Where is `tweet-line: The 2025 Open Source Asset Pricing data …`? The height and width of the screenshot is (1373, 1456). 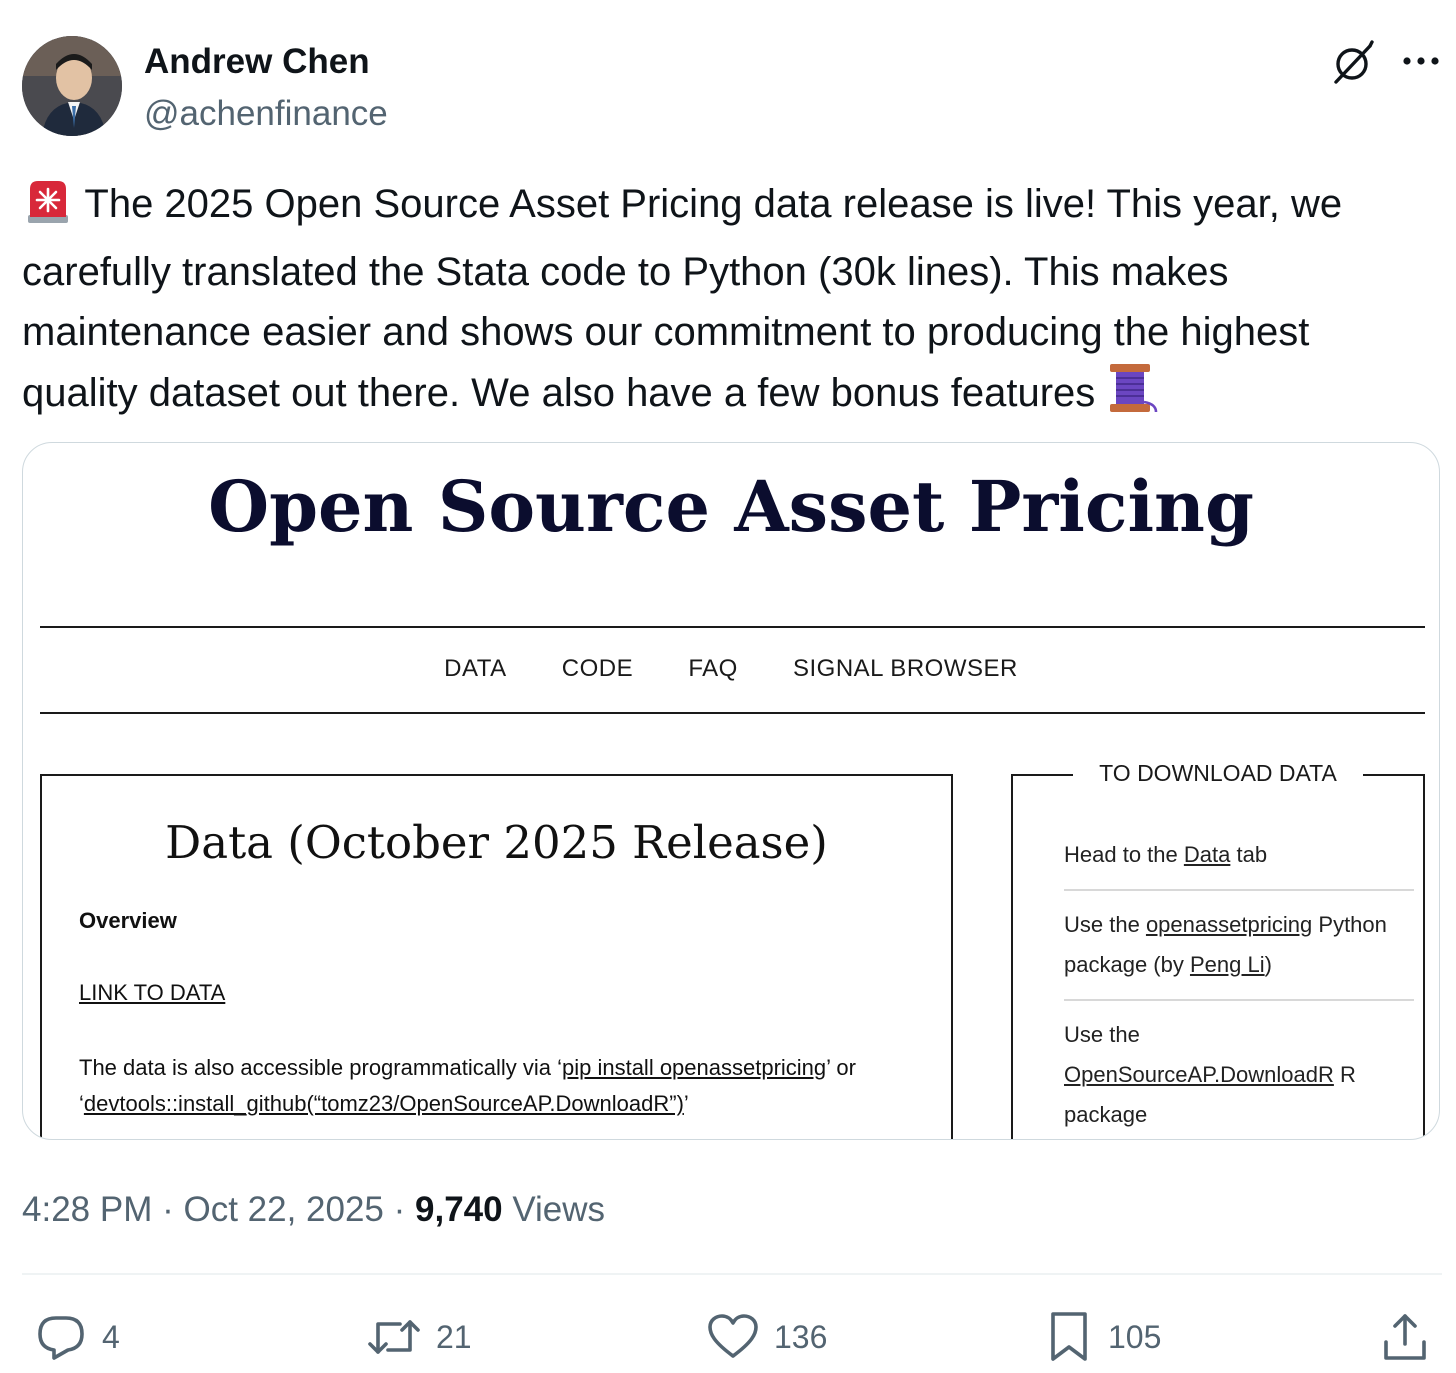 tweet-line: The 2025 Open Source Asset Pricing data … is located at coordinates (732, 208).